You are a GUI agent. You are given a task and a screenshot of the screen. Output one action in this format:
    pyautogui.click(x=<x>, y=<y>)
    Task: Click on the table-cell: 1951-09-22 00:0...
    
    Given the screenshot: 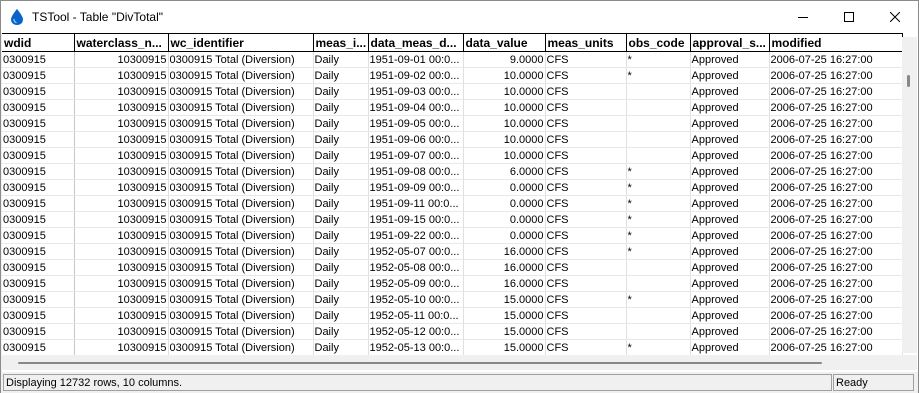 What is the action you would take?
    pyautogui.click(x=416, y=235)
    